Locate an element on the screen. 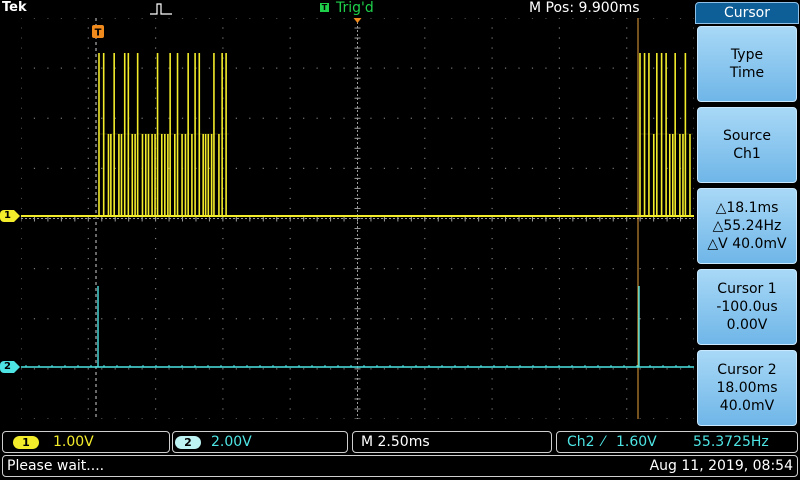 Image resolution: width=800 pixels, height=480 pixels. cursor-2-button: Cursor 2 18.00ms 40.0mV is located at coordinates (747, 388).